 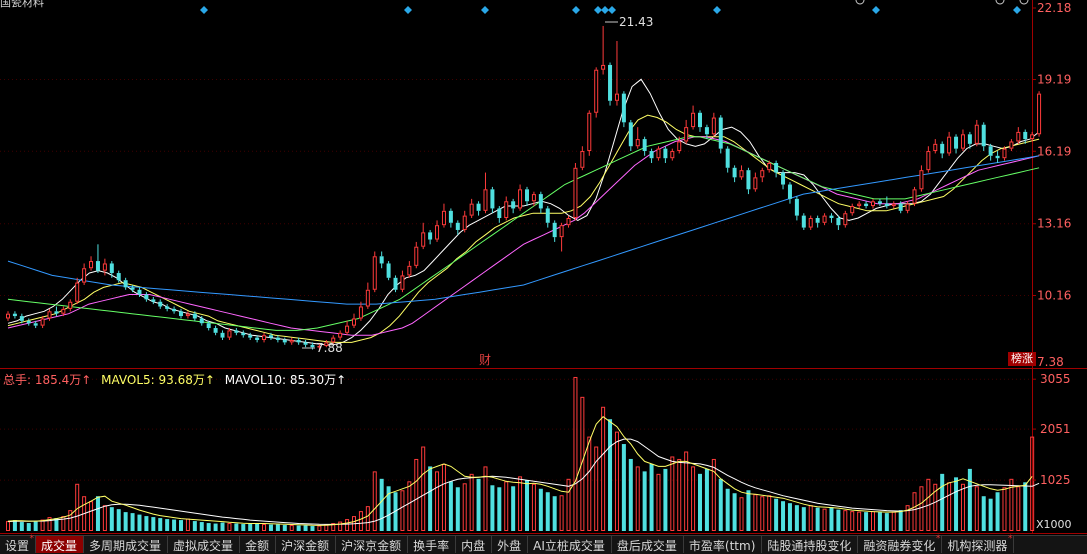 I want to click on tab-institution-detector: 机构探测器 *, so click(x=978, y=543).